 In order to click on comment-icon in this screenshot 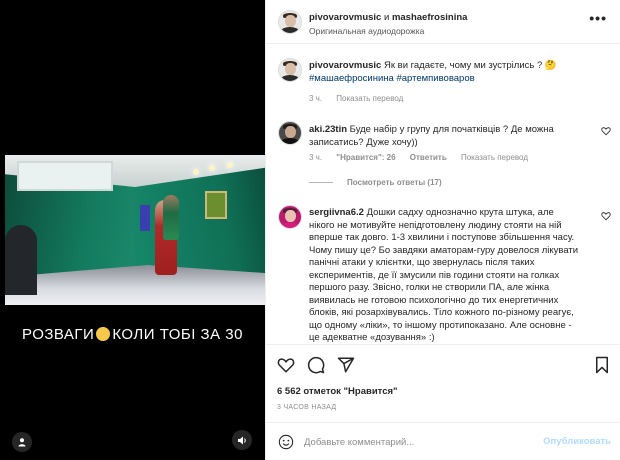, I will do `click(316, 365)`.